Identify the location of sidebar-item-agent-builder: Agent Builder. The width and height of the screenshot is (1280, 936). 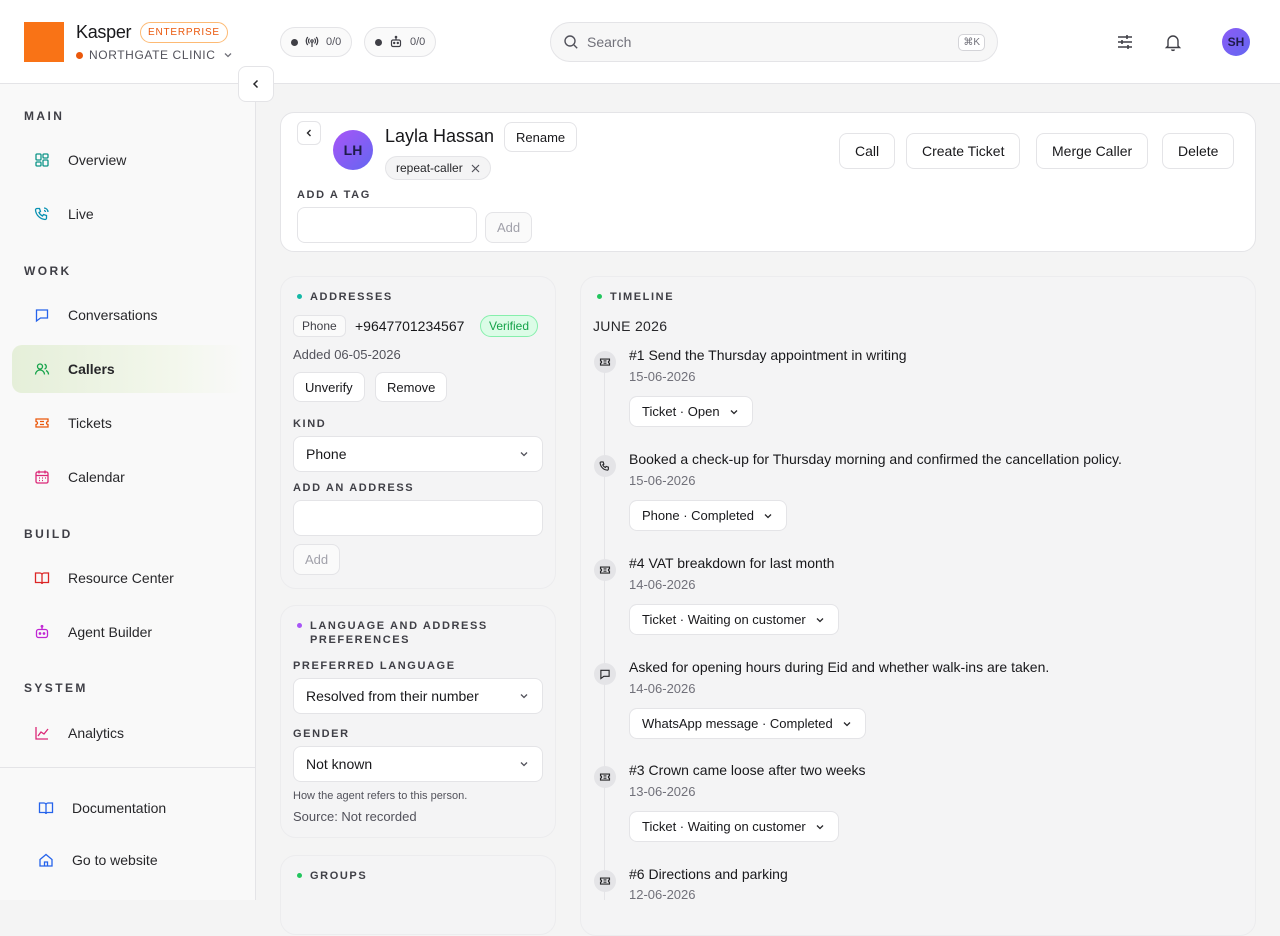
(128, 632).